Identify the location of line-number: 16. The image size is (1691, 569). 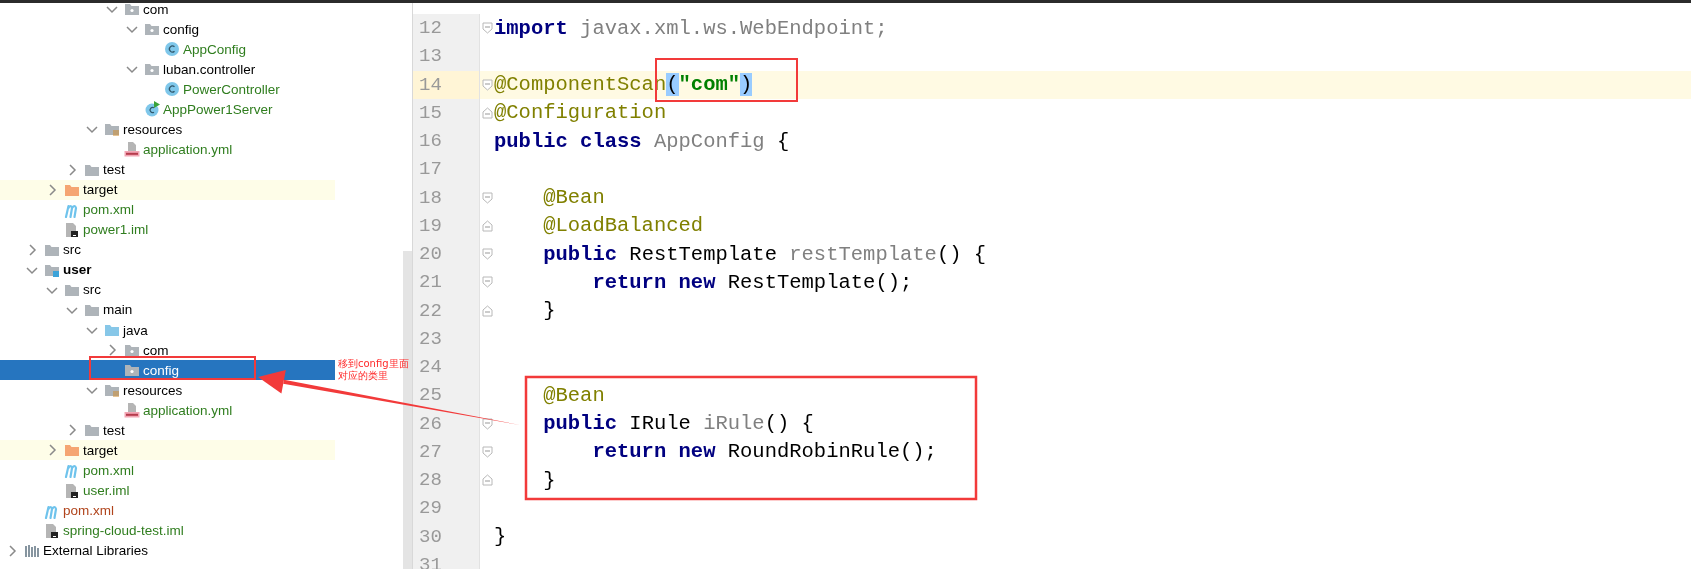
(430, 141).